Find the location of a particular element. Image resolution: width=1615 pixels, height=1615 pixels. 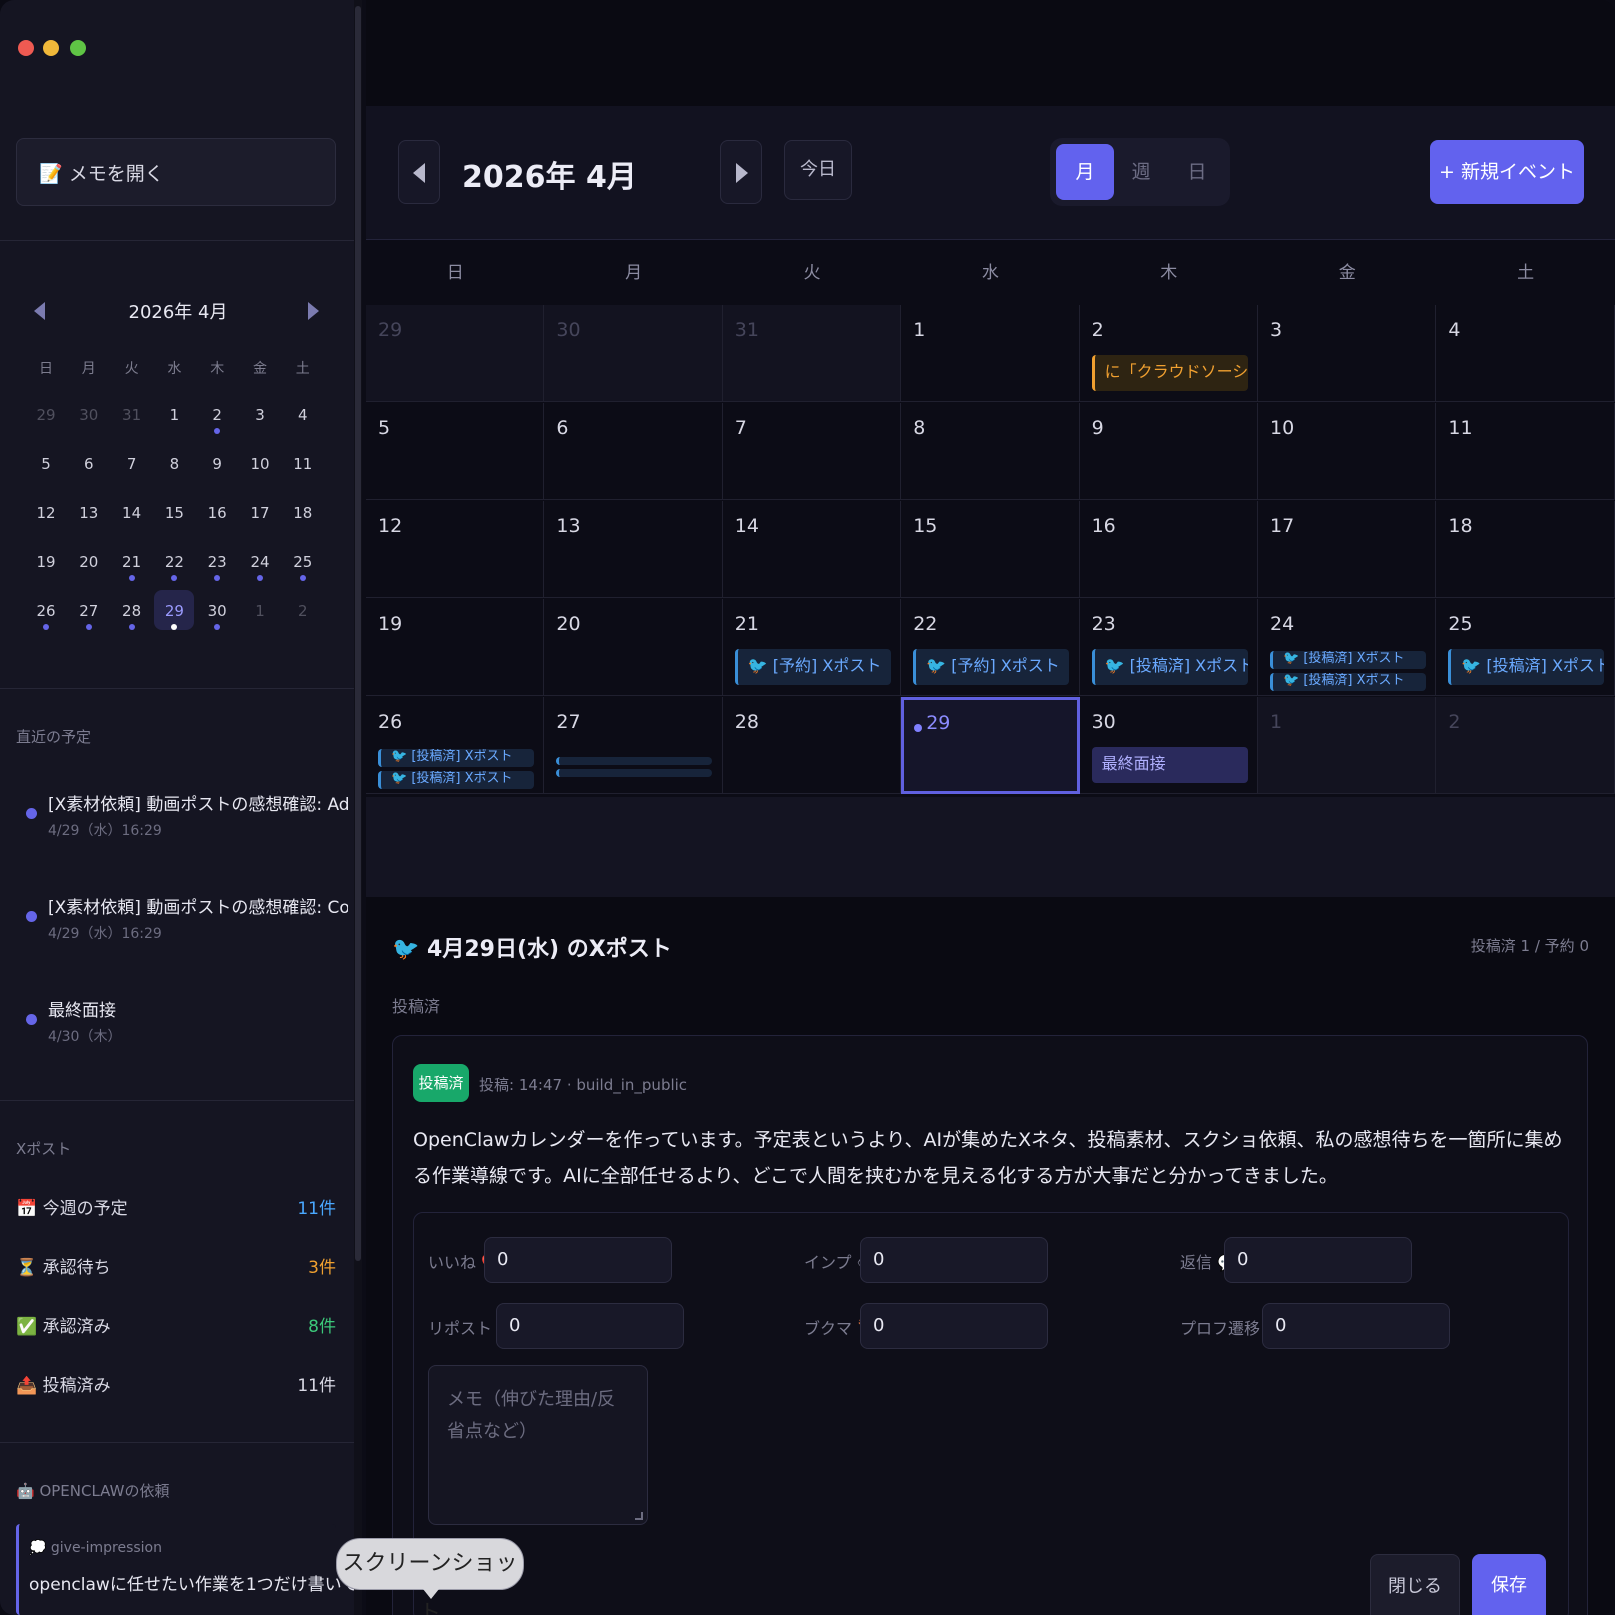

mini-day: 28 is located at coordinates (132, 610).